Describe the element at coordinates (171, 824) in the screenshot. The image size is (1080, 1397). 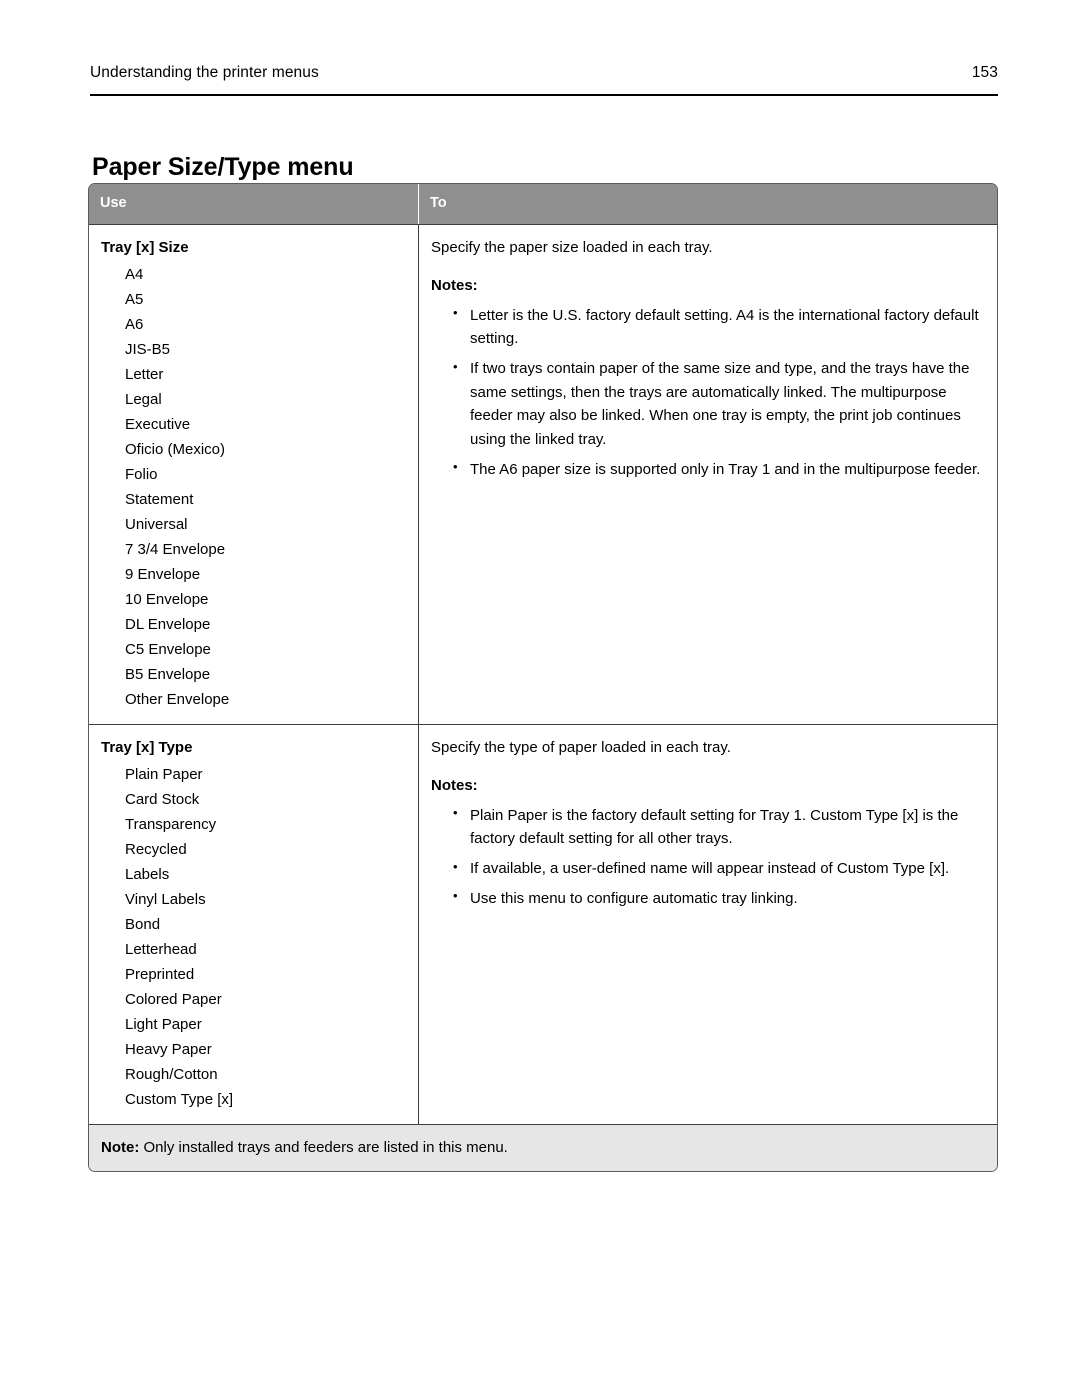
I see `list-item: Transparency` at that location.